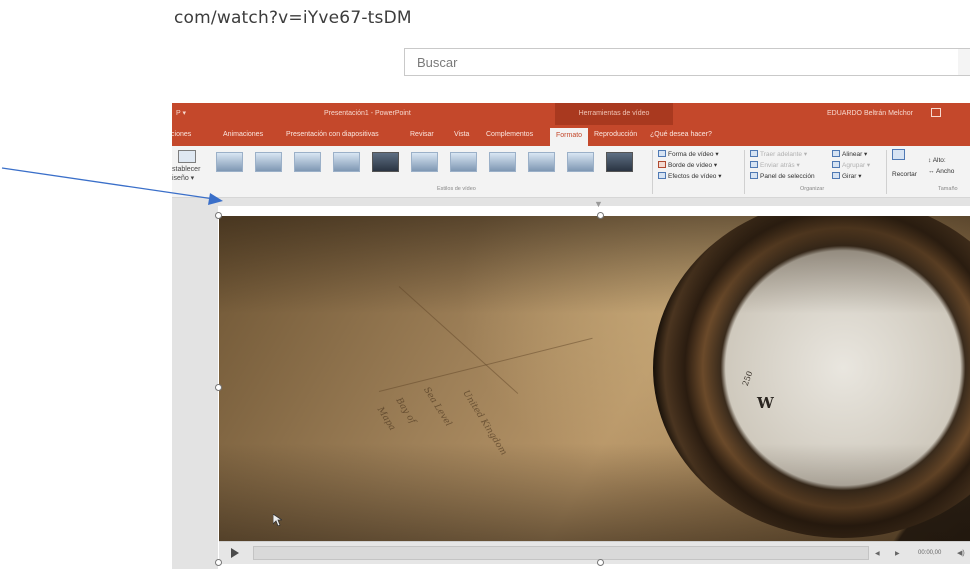 The width and height of the screenshot is (970, 569). What do you see at coordinates (112, 186) in the screenshot?
I see `annotation-arrow-icon` at bounding box center [112, 186].